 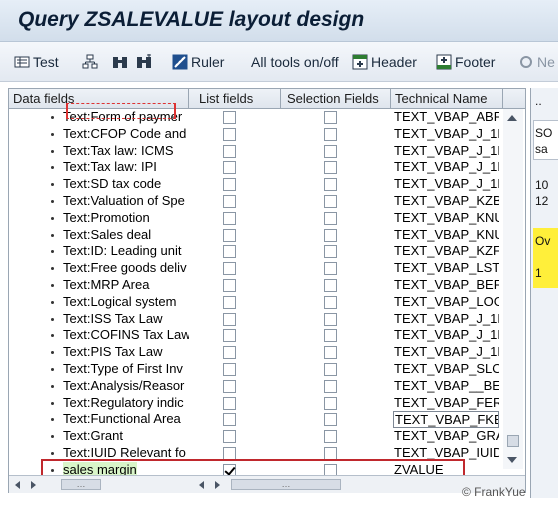 What do you see at coordinates (259, 251) in the screenshot?
I see `table-row: Text:ID: Leading unit TEXT_VBAP_KZFM` at bounding box center [259, 251].